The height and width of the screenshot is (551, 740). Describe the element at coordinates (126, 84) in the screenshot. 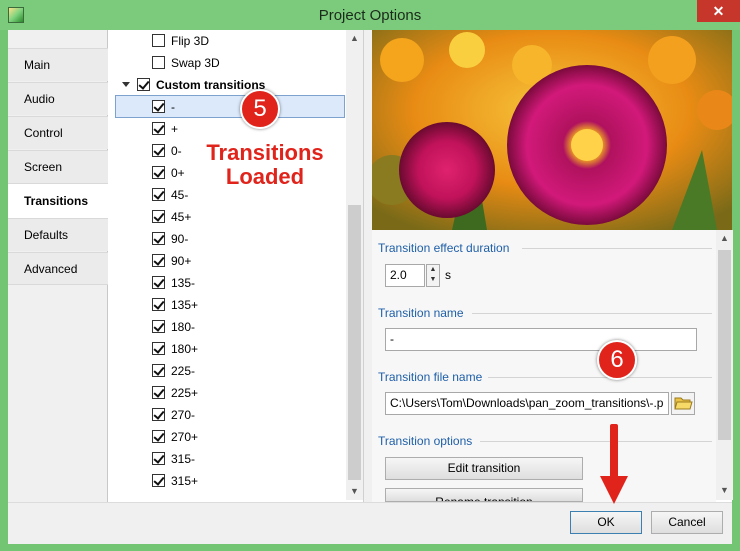

I see `expand-arrow-icon` at that location.